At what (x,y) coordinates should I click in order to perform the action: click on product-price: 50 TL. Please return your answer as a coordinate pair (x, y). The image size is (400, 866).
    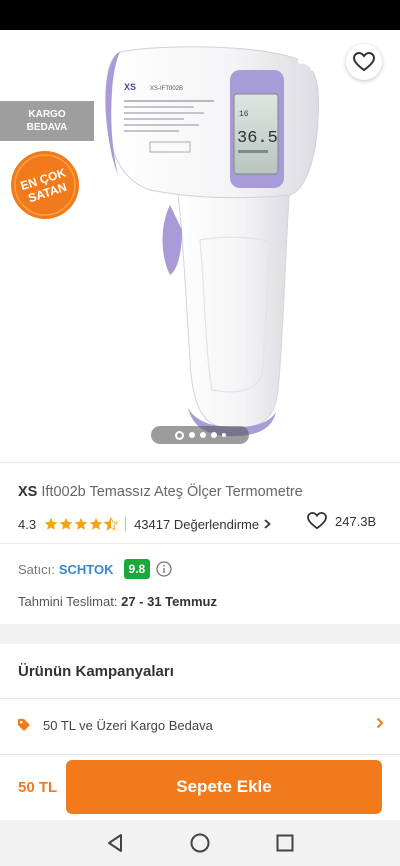
    Looking at the image, I should click on (38, 787).